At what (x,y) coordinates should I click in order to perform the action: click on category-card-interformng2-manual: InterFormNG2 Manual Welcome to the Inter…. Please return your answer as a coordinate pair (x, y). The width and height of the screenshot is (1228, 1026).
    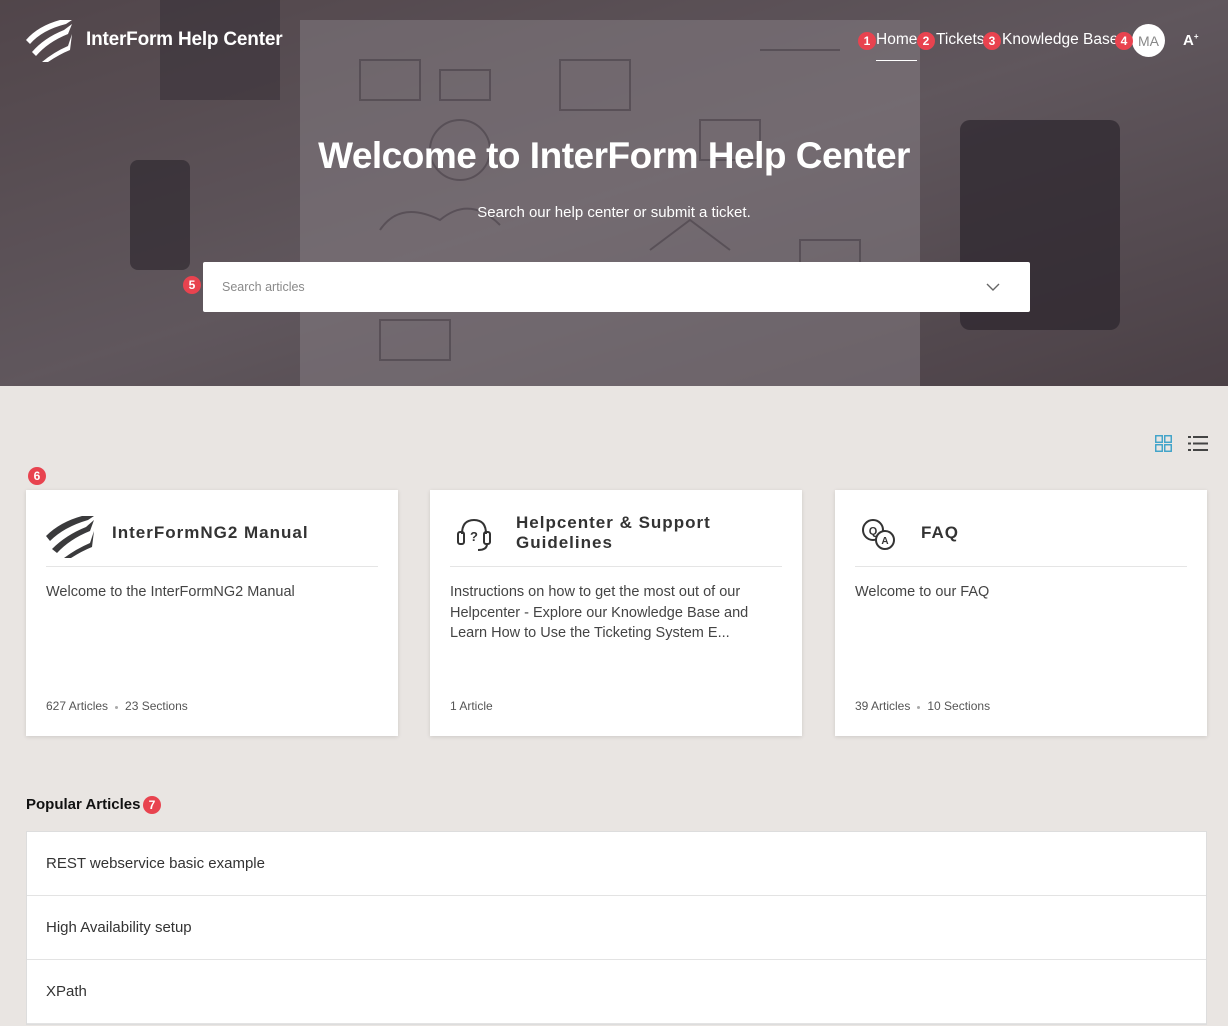
    Looking at the image, I should click on (212, 613).